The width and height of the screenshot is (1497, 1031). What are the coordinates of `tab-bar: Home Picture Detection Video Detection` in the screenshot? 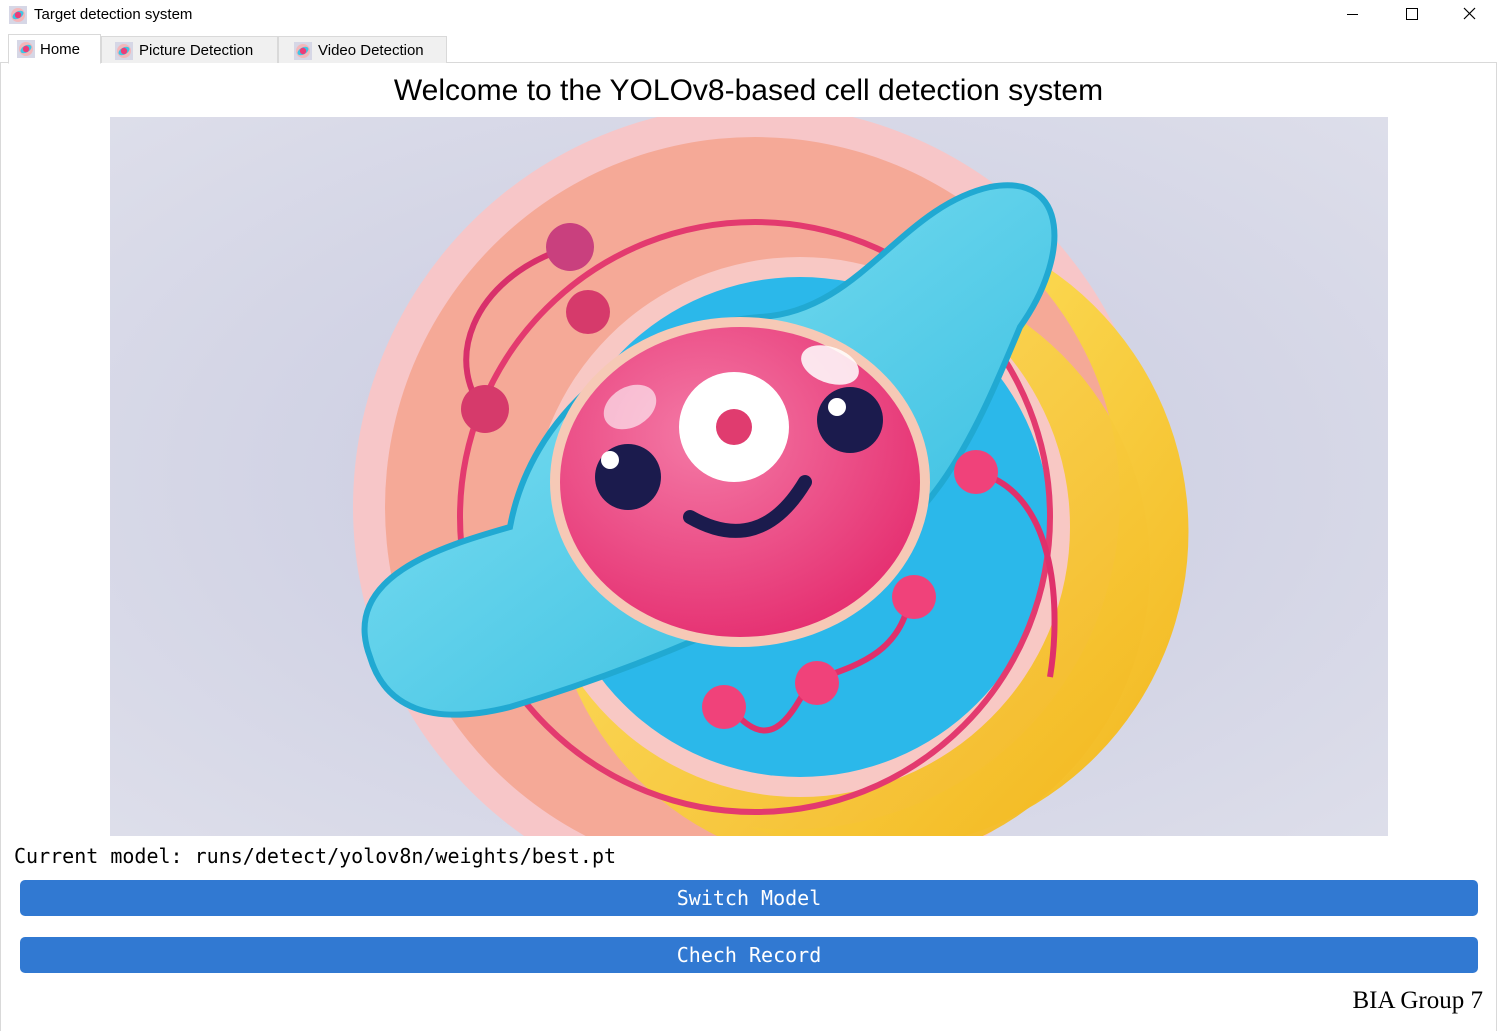 It's located at (748, 48).